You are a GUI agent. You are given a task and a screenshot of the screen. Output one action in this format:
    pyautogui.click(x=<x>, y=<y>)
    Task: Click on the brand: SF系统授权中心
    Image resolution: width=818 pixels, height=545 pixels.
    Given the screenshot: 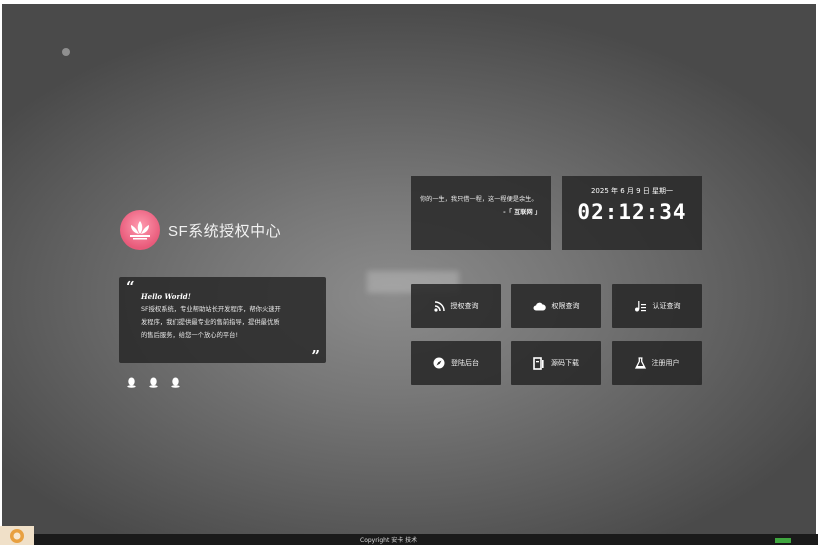 What is the action you would take?
    pyautogui.click(x=200, y=230)
    